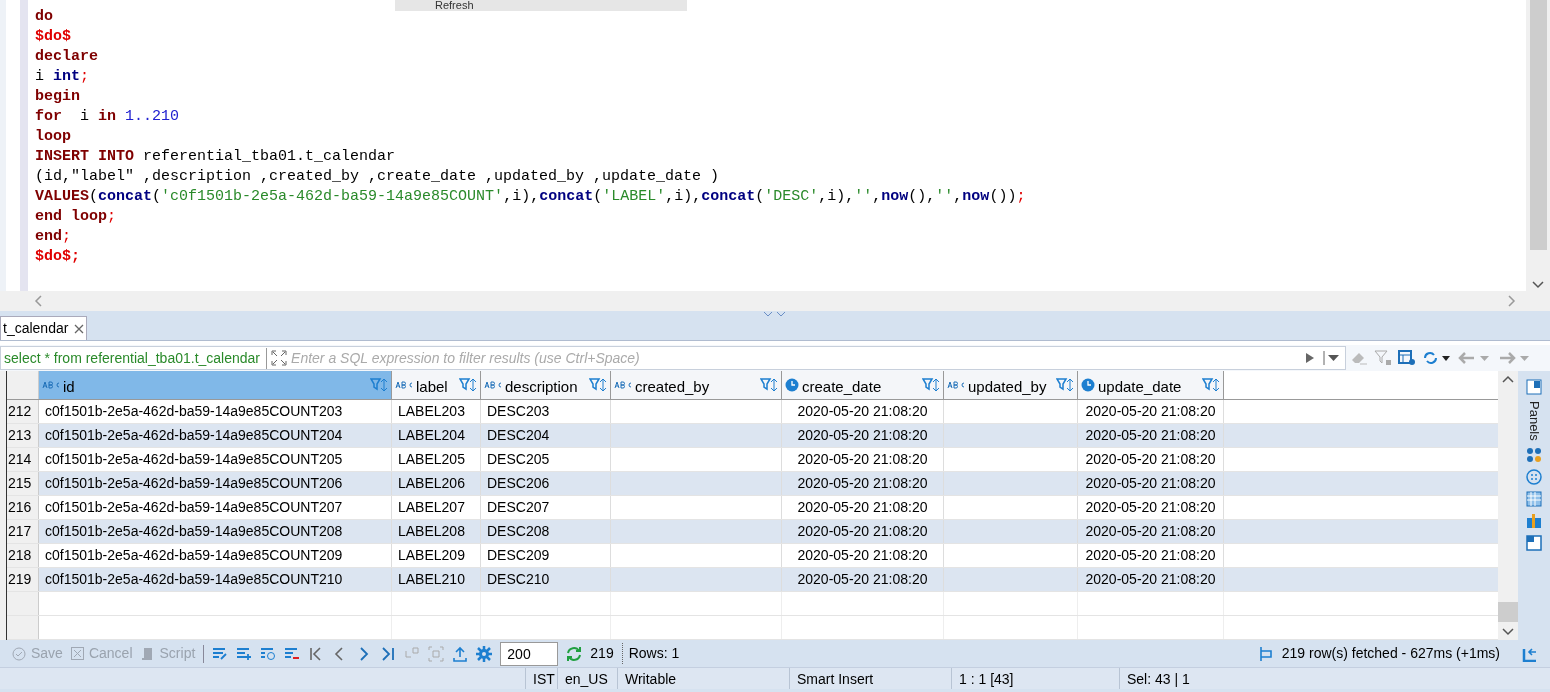 The width and height of the screenshot is (1550, 692). I want to click on status-field: Smart Insert, so click(870, 678).